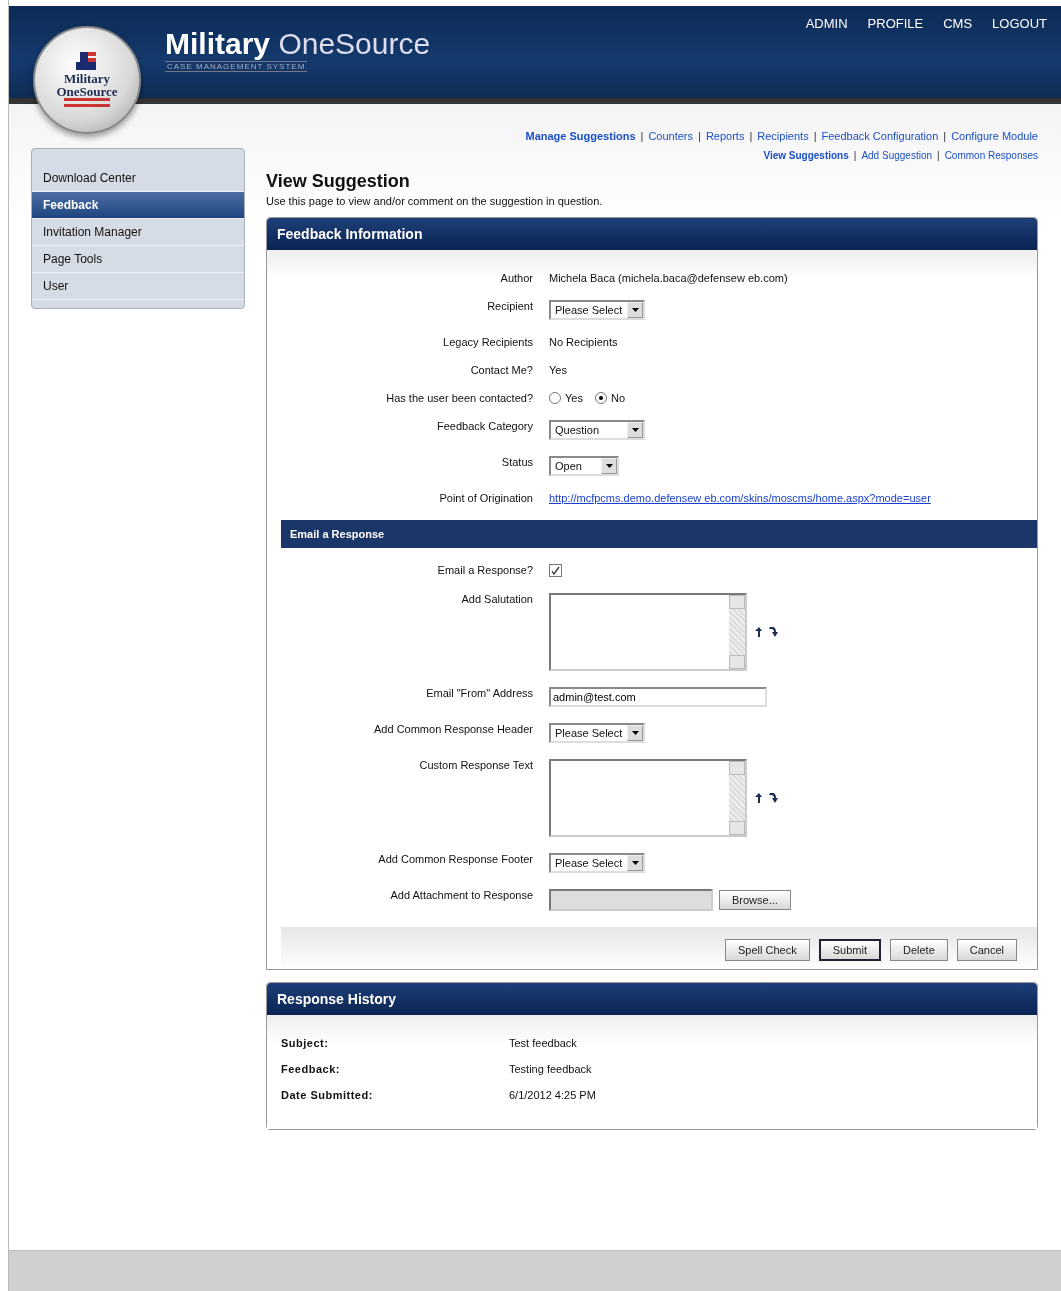 The image size is (1061, 1291). I want to click on logo-text: Military OneSource, so click(87, 85).